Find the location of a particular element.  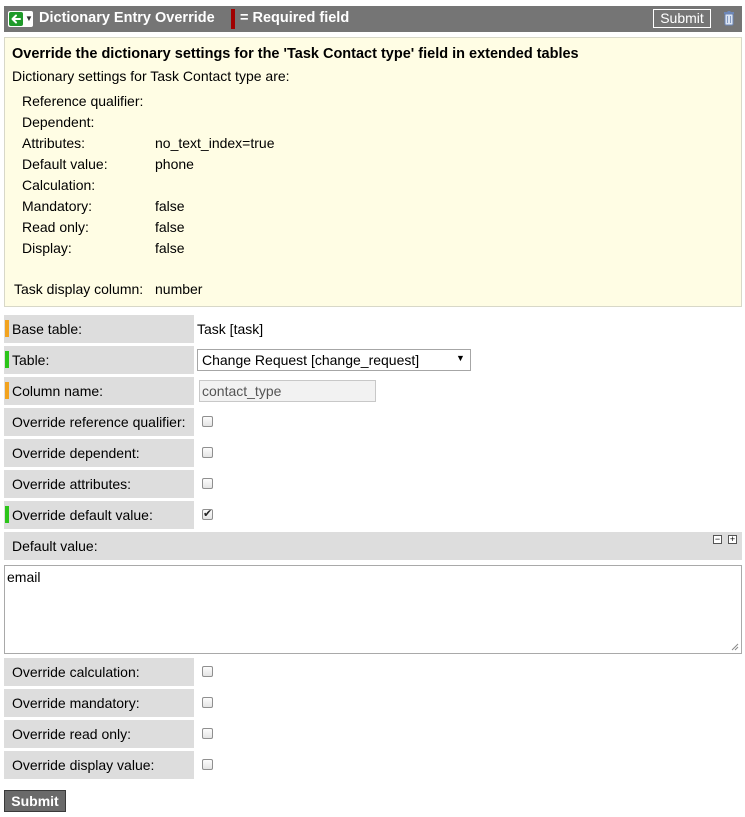

default-value-label: Default value: is located at coordinates (55, 546).